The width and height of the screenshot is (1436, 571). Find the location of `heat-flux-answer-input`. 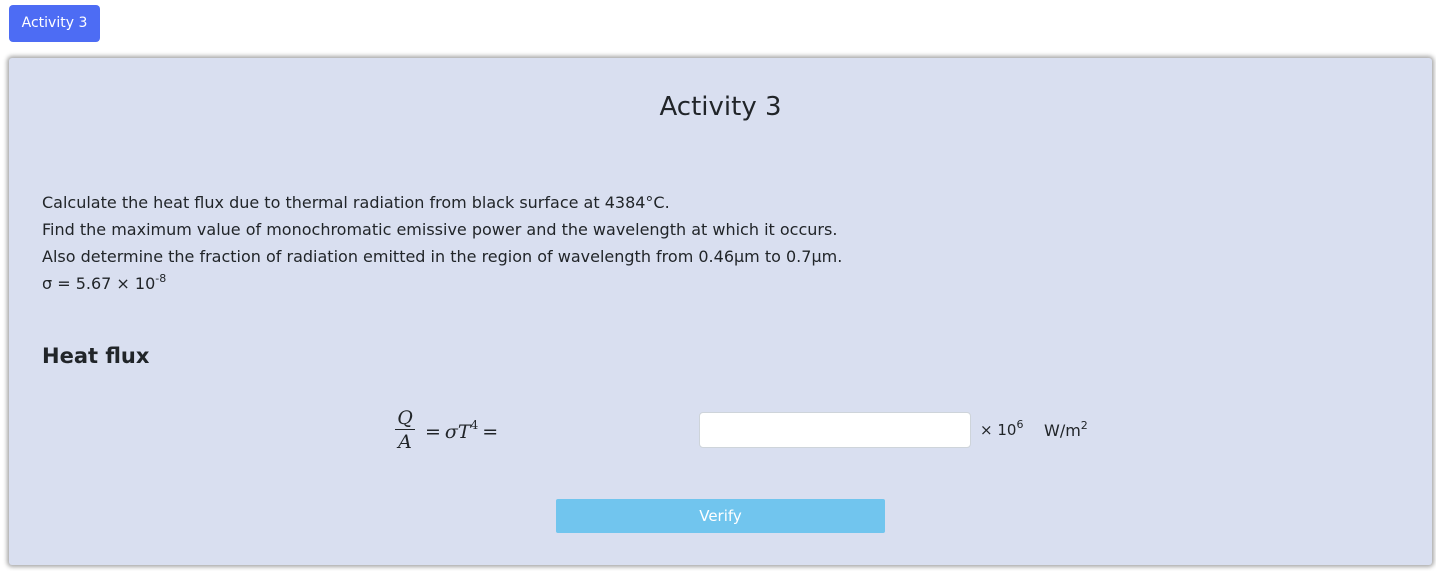

heat-flux-answer-input is located at coordinates (835, 430).